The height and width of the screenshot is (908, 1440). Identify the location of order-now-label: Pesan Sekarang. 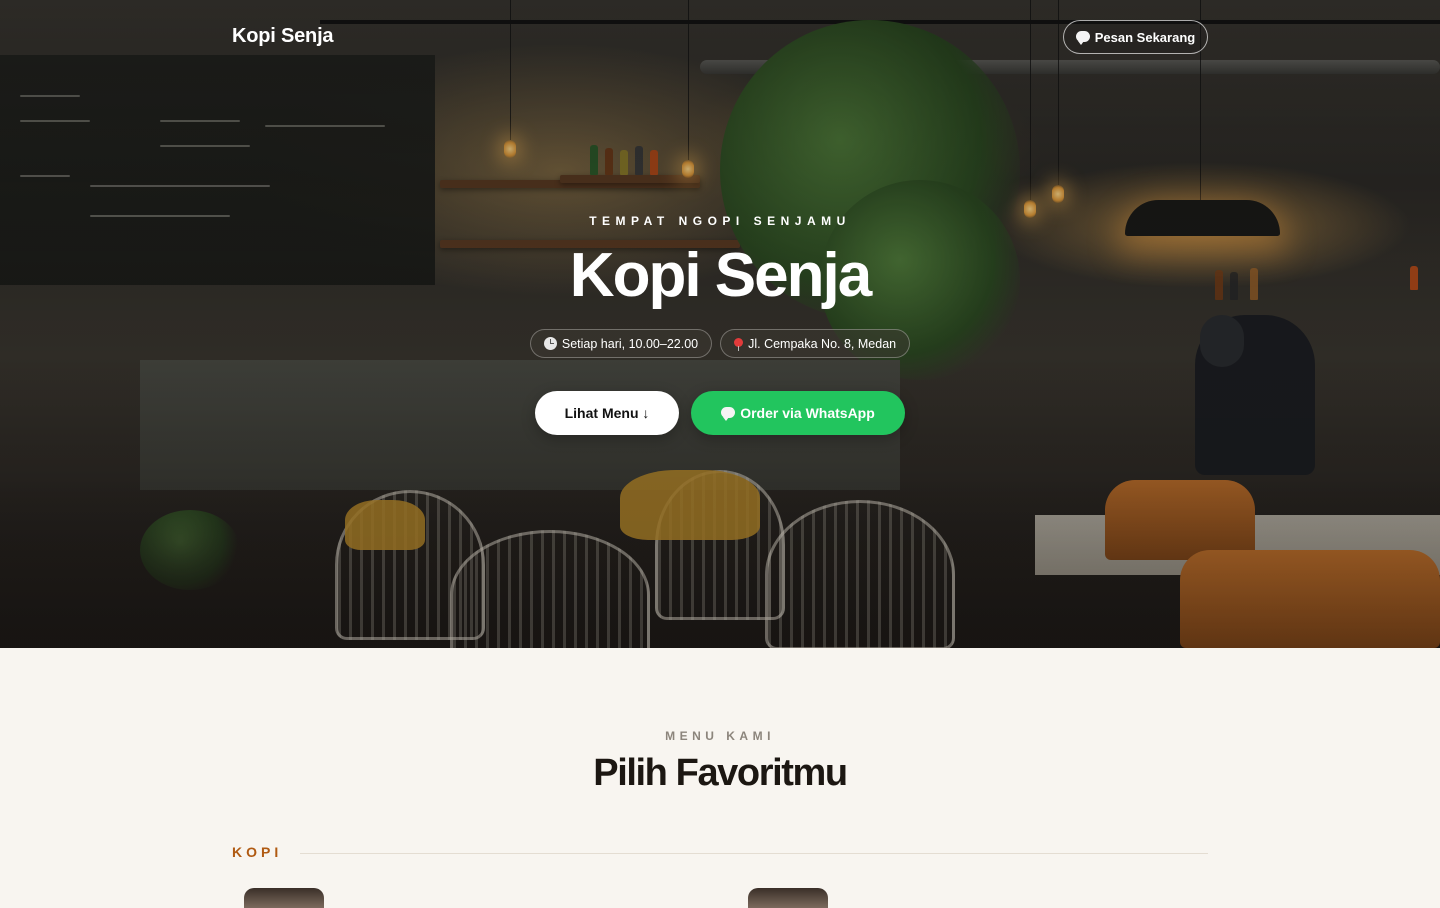
(1145, 37).